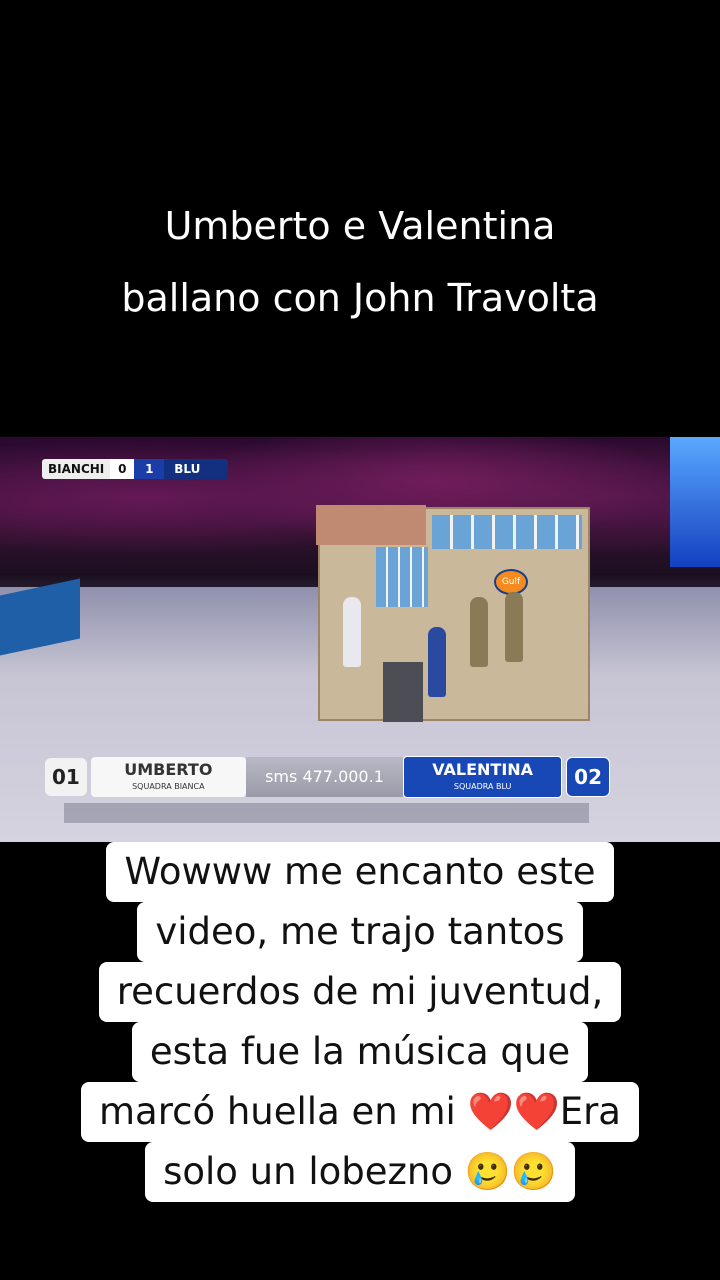 The width and height of the screenshot is (720, 1280). Describe the element at coordinates (588, 777) in the screenshot. I see `contestant-right-number: 02` at that location.